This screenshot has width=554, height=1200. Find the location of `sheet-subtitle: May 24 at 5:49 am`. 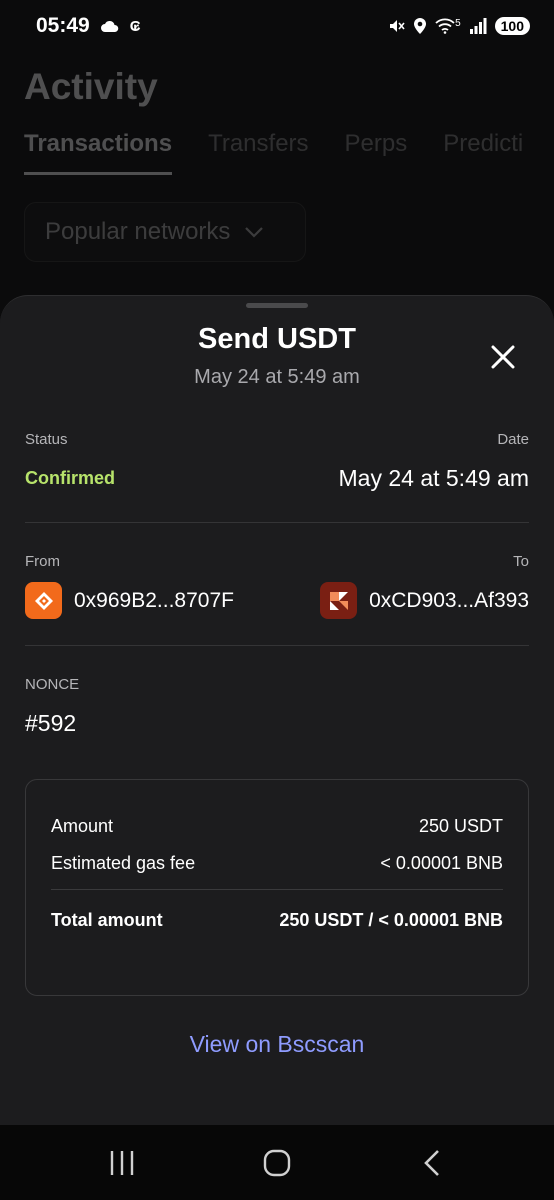

sheet-subtitle: May 24 at 5:49 am is located at coordinates (277, 377).